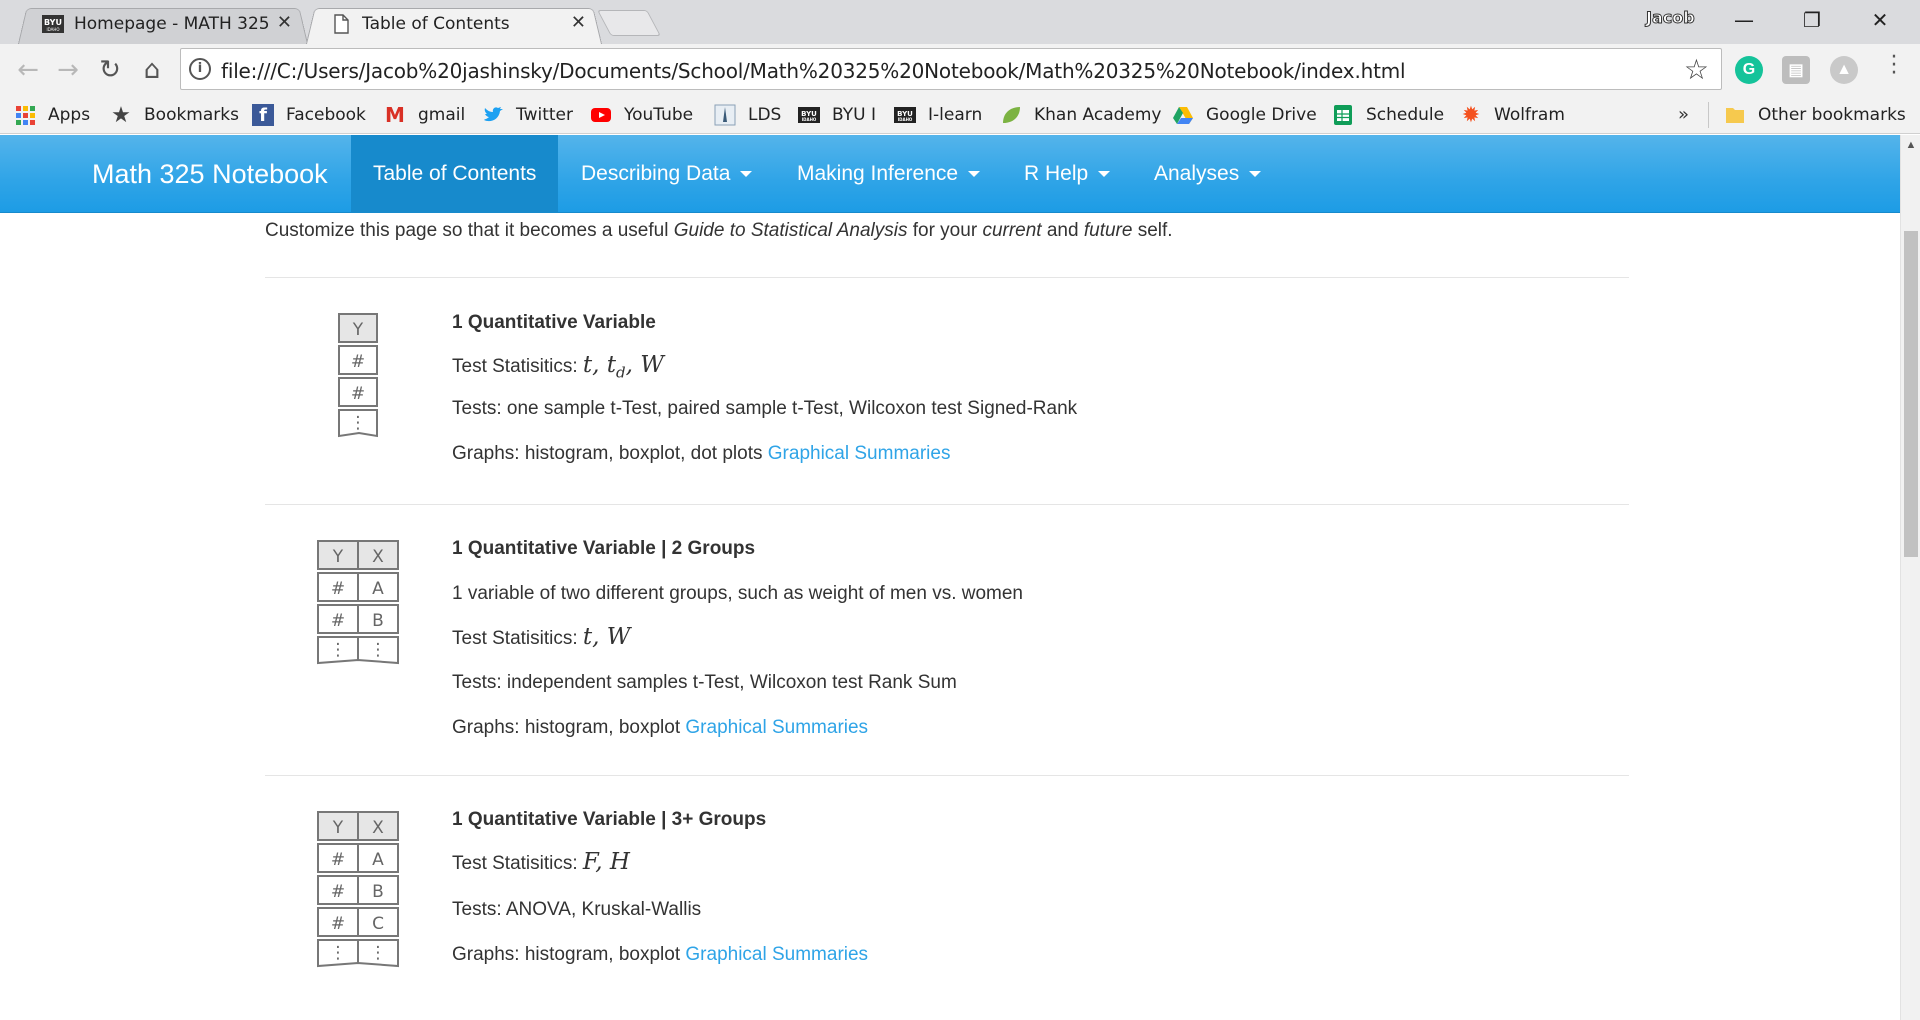  I want to click on chrome-menu-icon: · · ·, so click(1894, 66).